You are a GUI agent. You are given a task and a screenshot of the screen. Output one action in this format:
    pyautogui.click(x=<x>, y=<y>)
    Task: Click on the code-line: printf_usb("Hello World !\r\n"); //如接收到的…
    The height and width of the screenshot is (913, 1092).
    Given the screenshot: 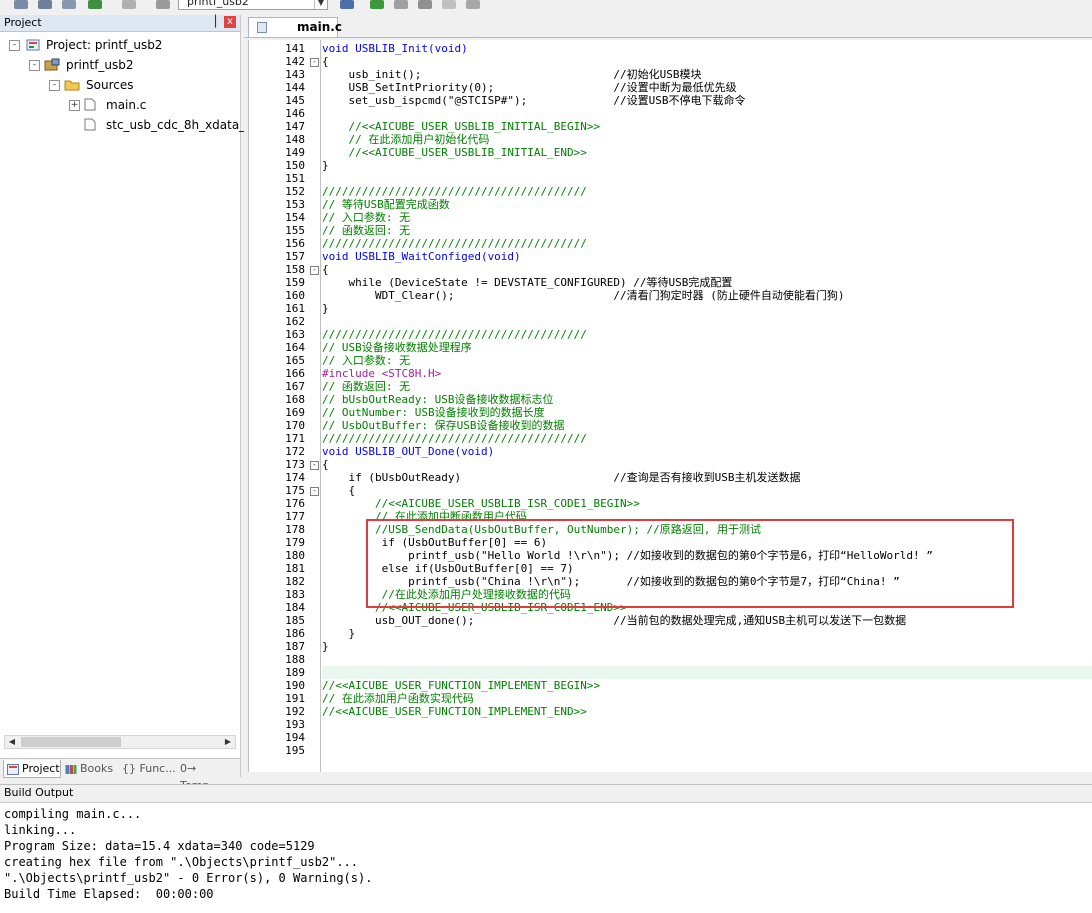 What is the action you would take?
    pyautogui.click(x=707, y=555)
    